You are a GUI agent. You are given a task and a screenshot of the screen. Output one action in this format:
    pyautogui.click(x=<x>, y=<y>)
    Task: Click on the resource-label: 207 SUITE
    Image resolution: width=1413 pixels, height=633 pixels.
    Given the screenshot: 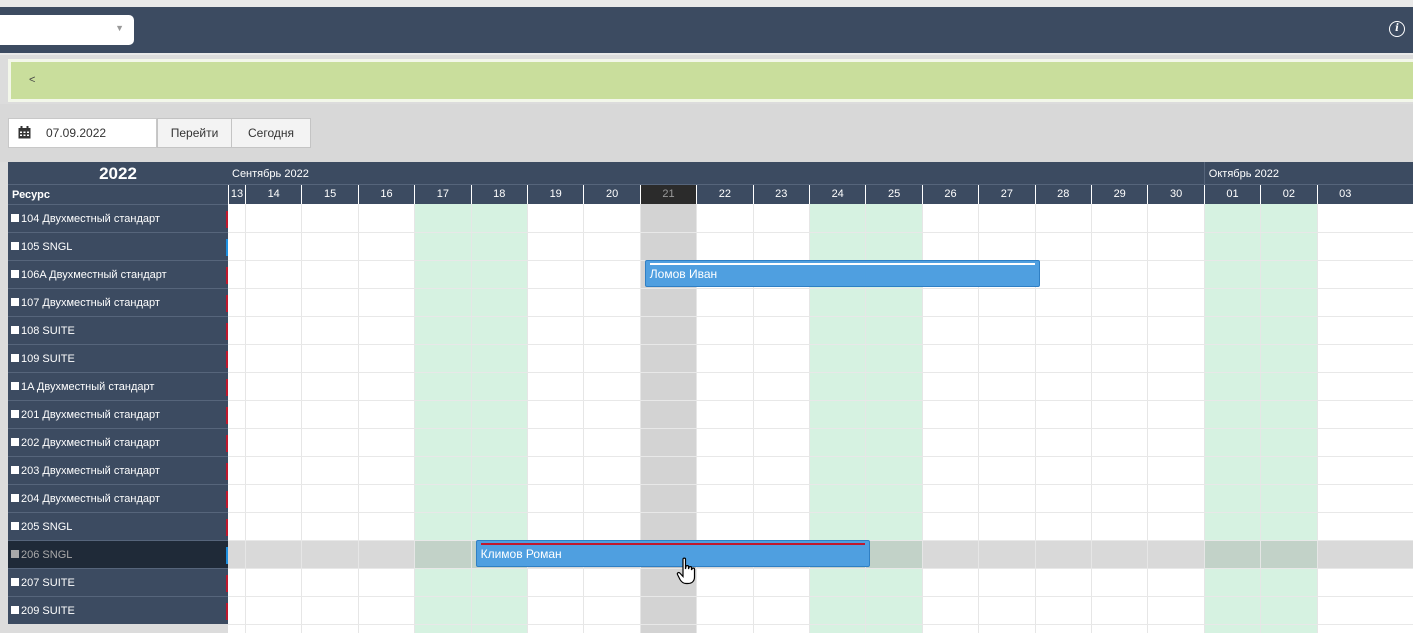 What is the action you would take?
    pyautogui.click(x=48, y=583)
    